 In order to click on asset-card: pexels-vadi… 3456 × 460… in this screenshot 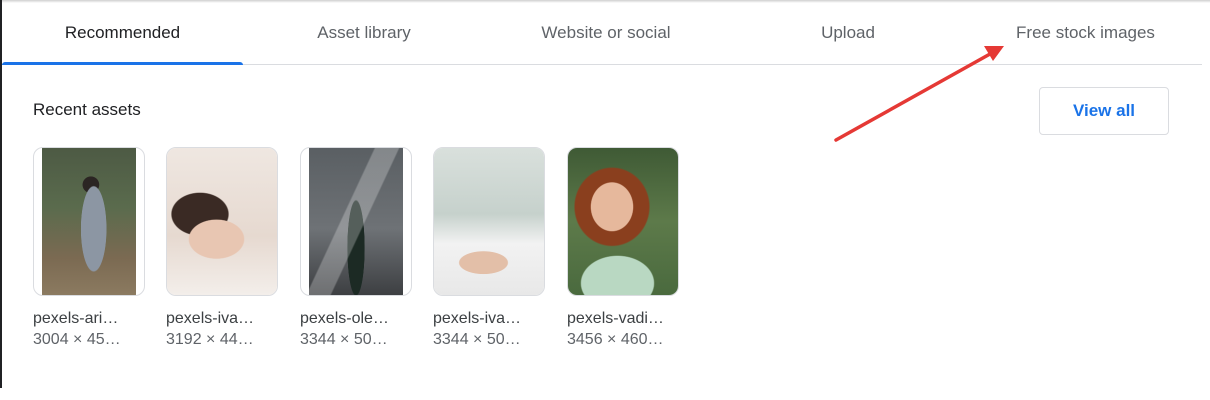, I will do `click(623, 248)`.